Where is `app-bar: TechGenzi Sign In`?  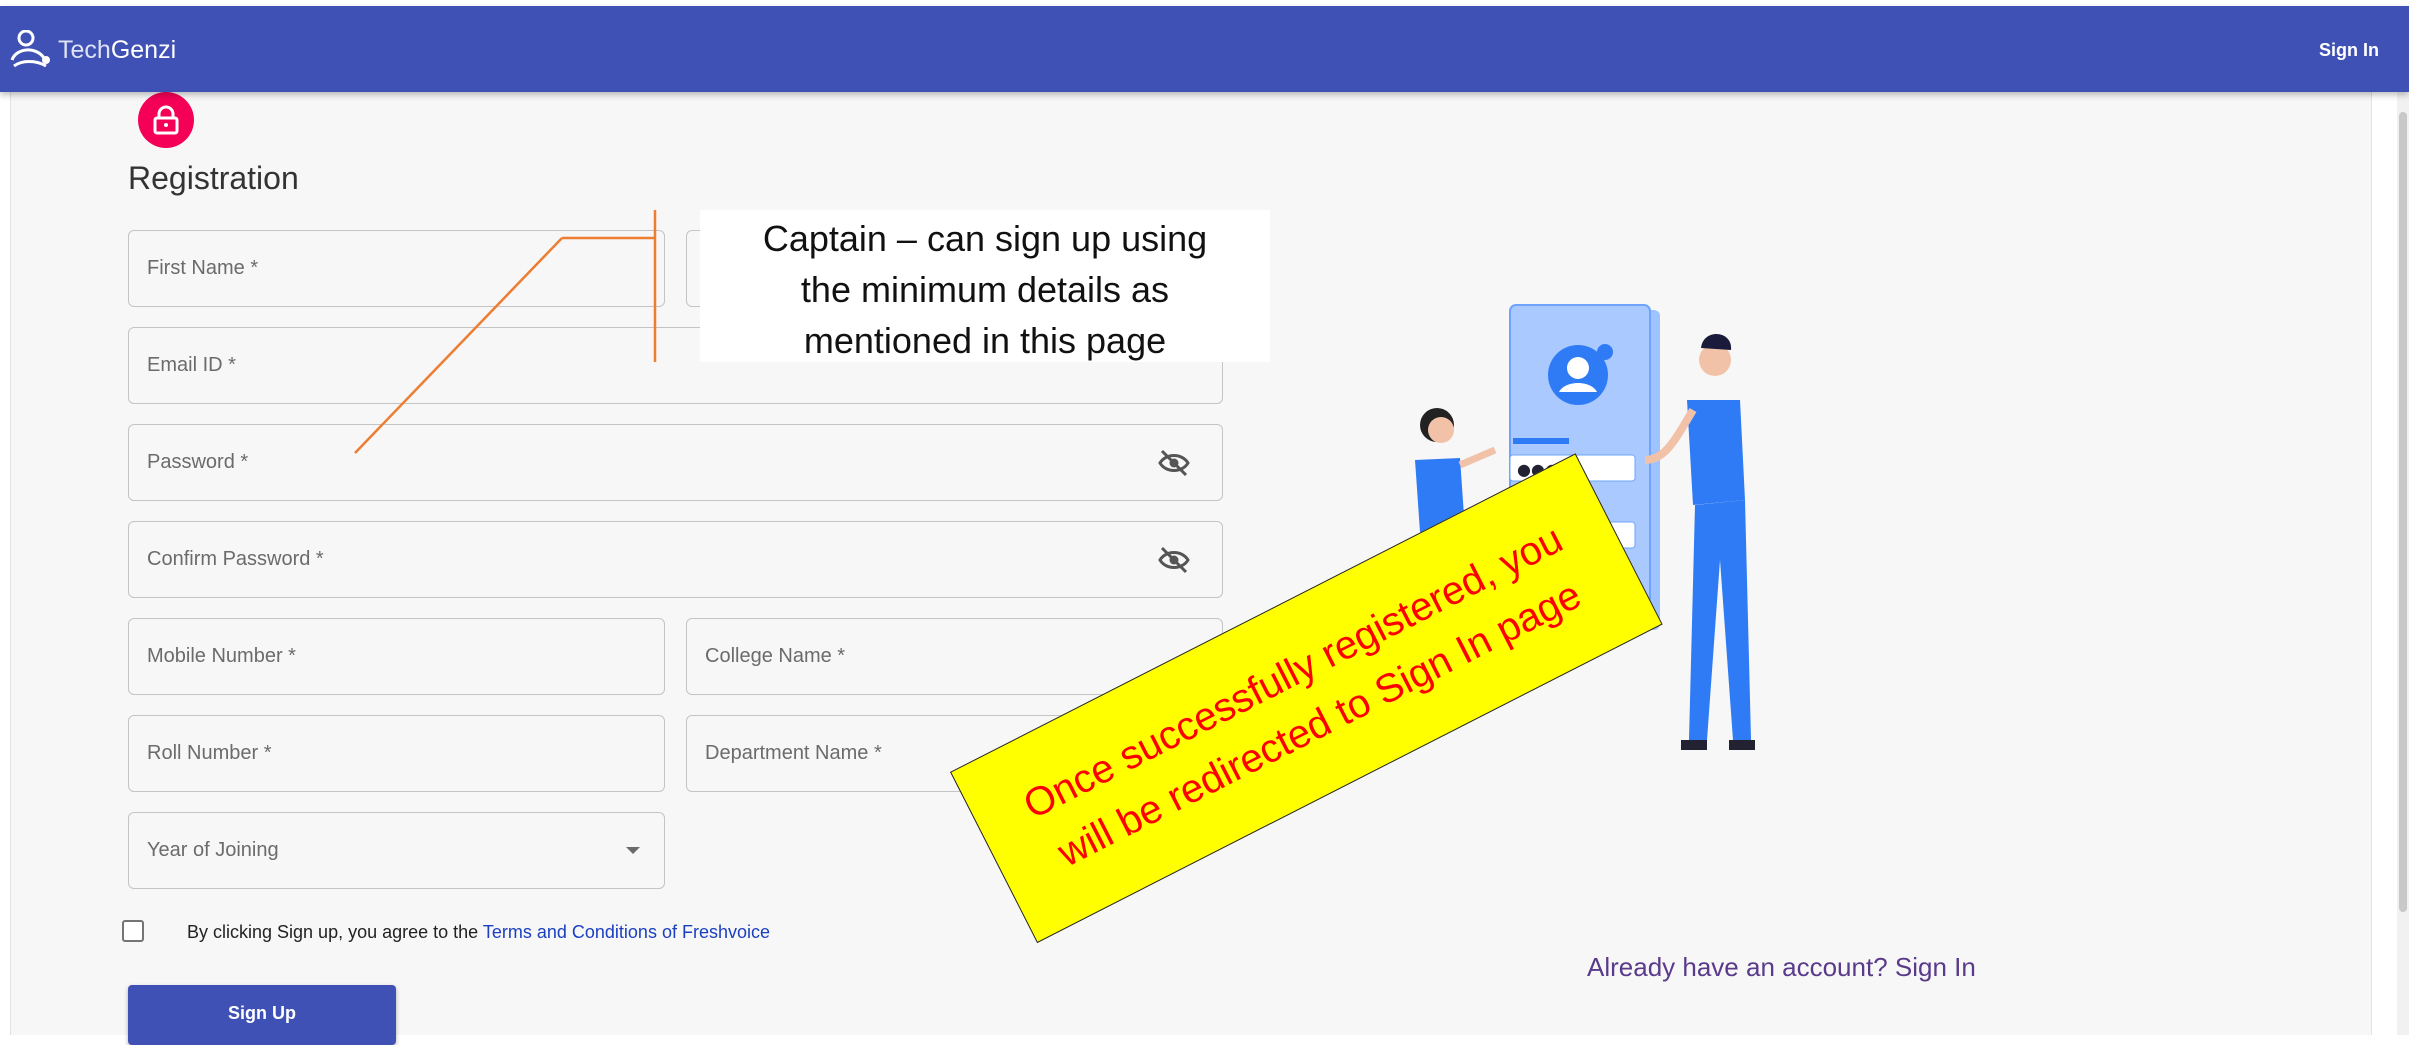
app-bar: TechGenzi Sign In is located at coordinates (1204, 49).